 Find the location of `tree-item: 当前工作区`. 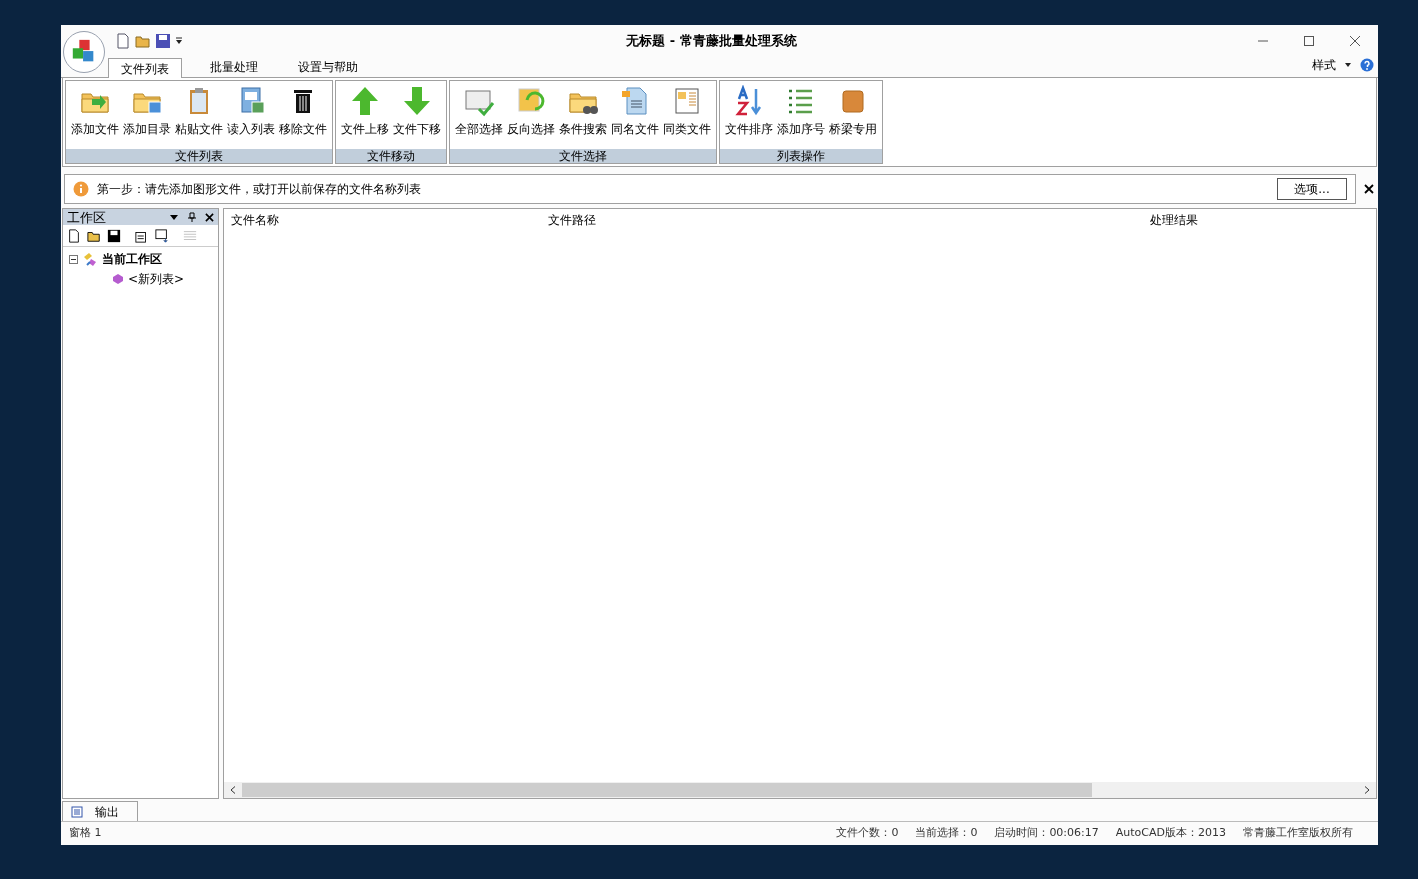

tree-item: 当前工作区 is located at coordinates (132, 259).